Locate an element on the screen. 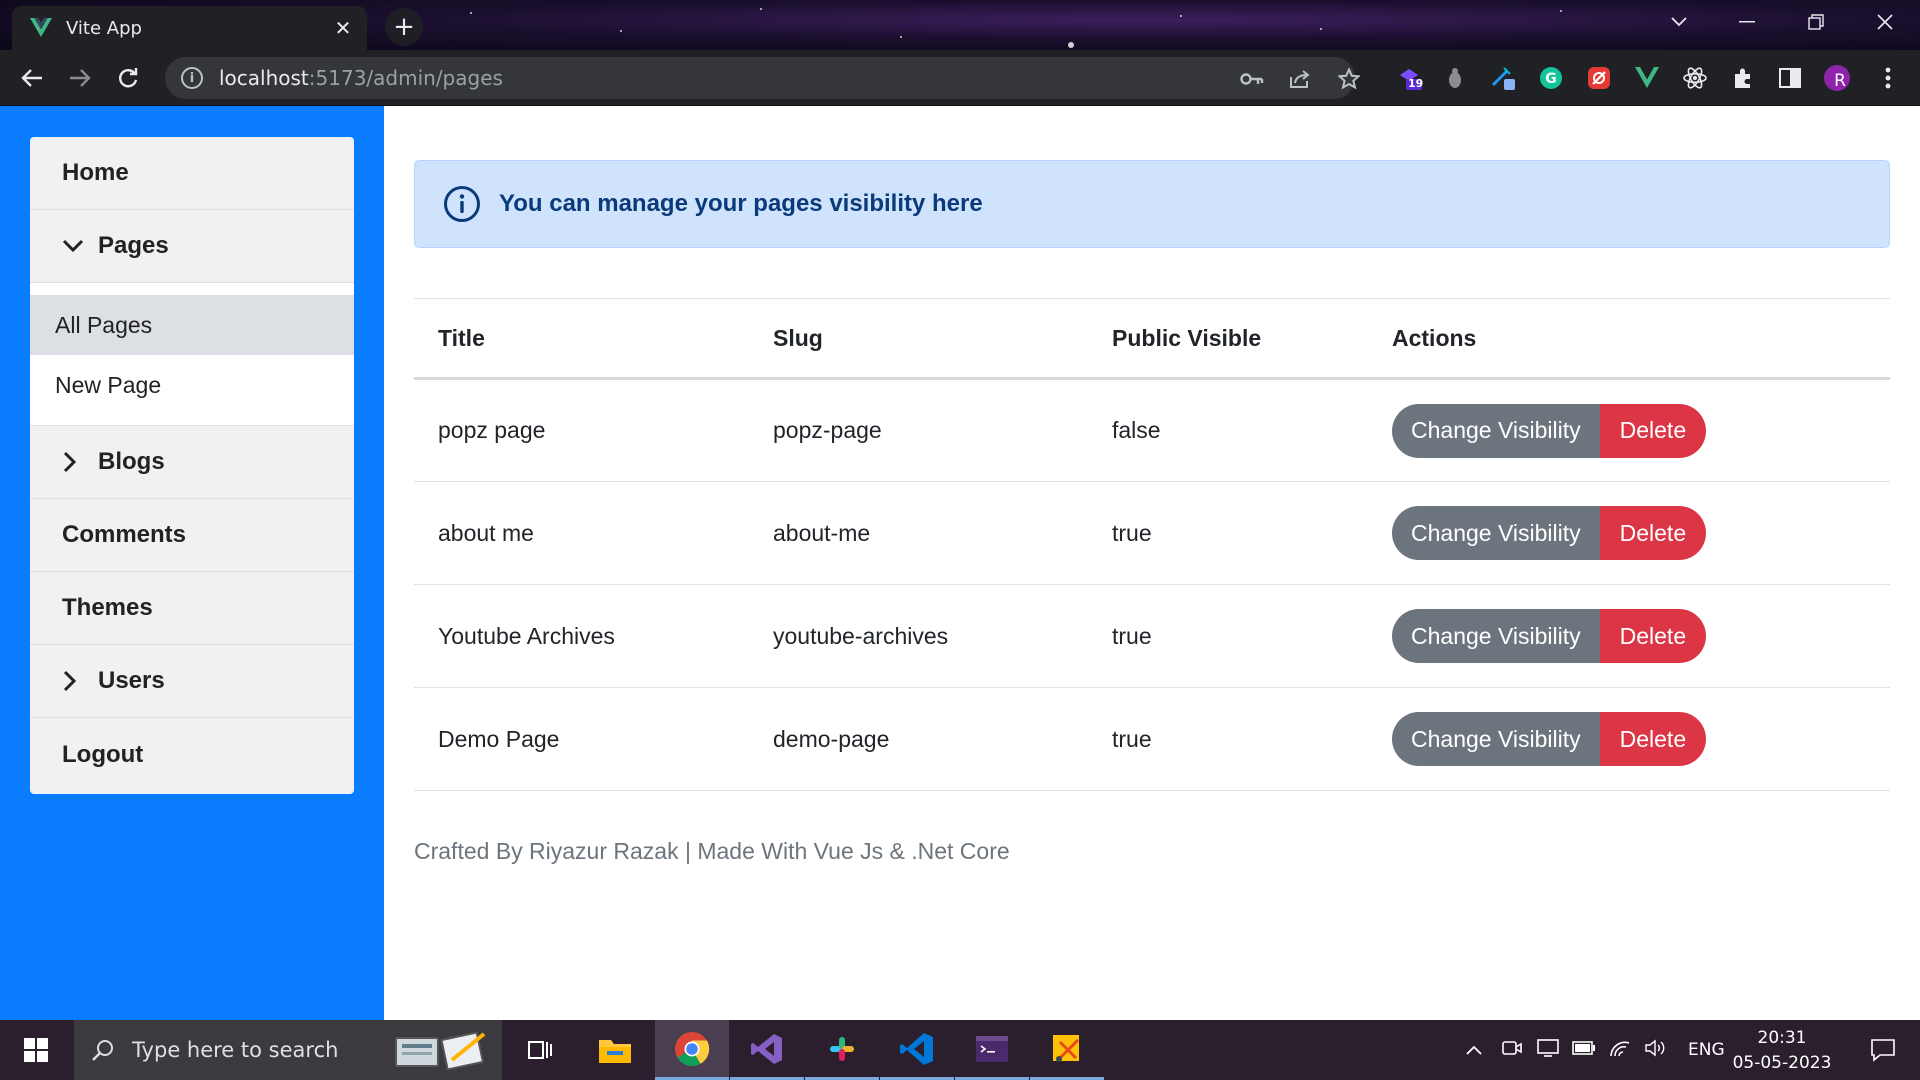 The width and height of the screenshot is (1920, 1080). back-icon is located at coordinates (32, 78).